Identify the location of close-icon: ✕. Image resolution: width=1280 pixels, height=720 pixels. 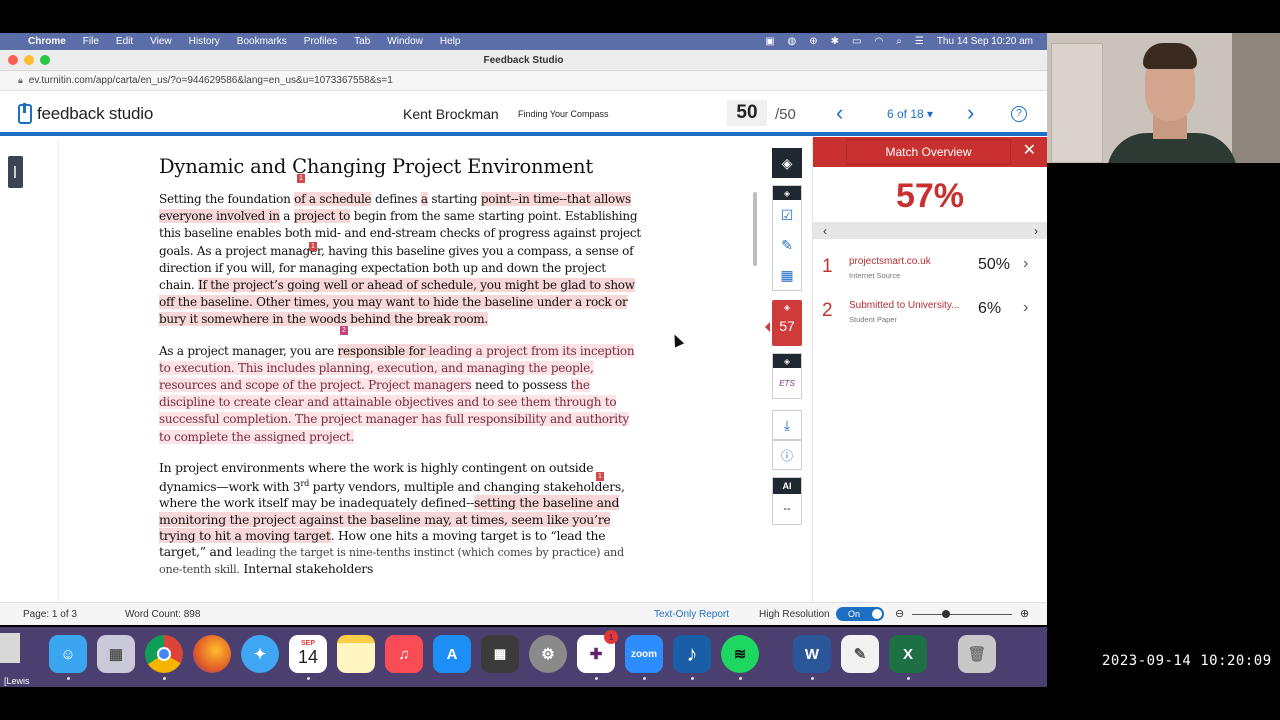
(1029, 151).